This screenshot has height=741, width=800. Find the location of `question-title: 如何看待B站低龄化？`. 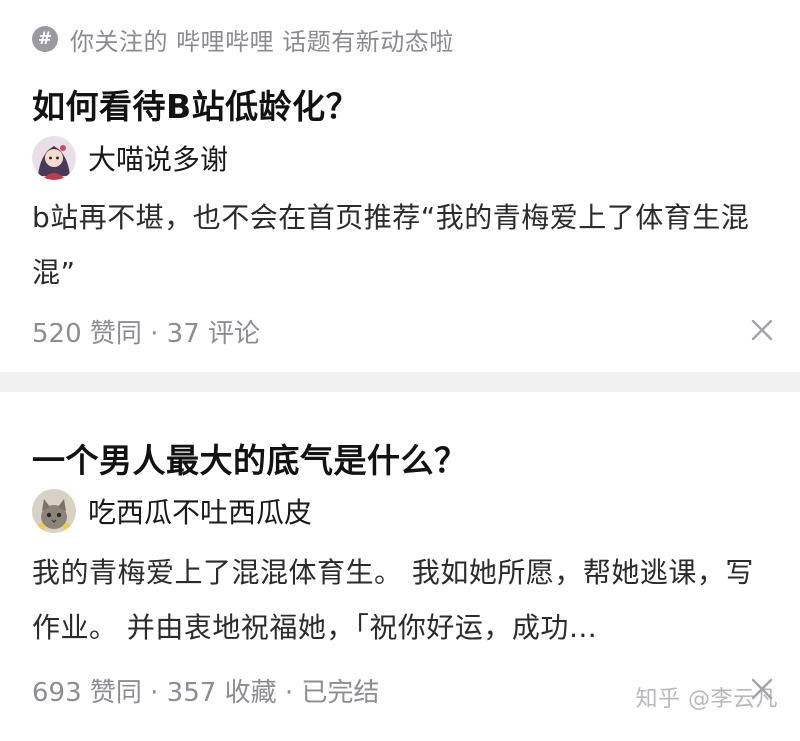

question-title: 如何看待B站低龄化？ is located at coordinates (195, 104).